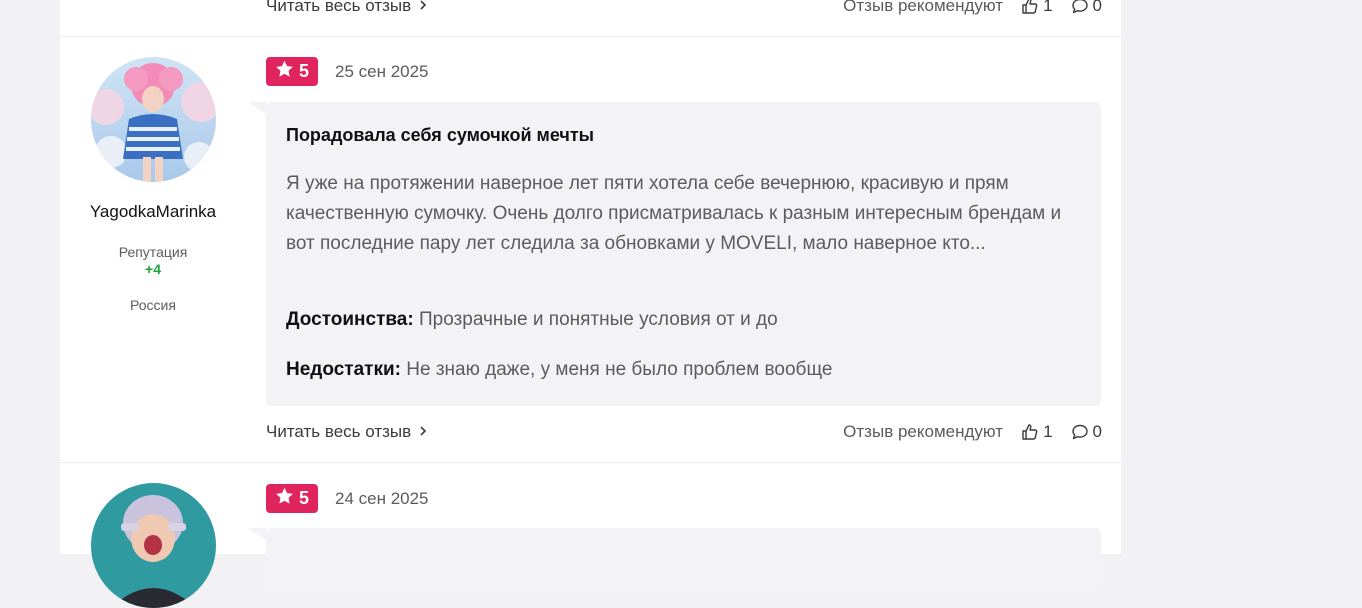  Describe the element at coordinates (382, 71) in the screenshot. I see `review-date: 25 сен 2025` at that location.